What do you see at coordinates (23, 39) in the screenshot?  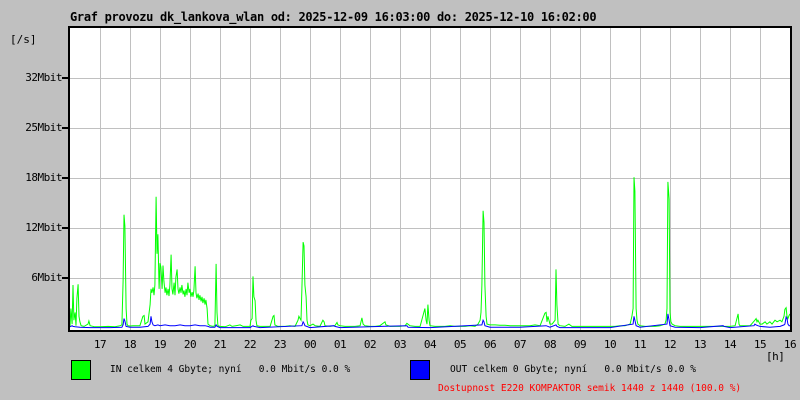 I see `y-axis-unit-label: [/s]` at bounding box center [23, 39].